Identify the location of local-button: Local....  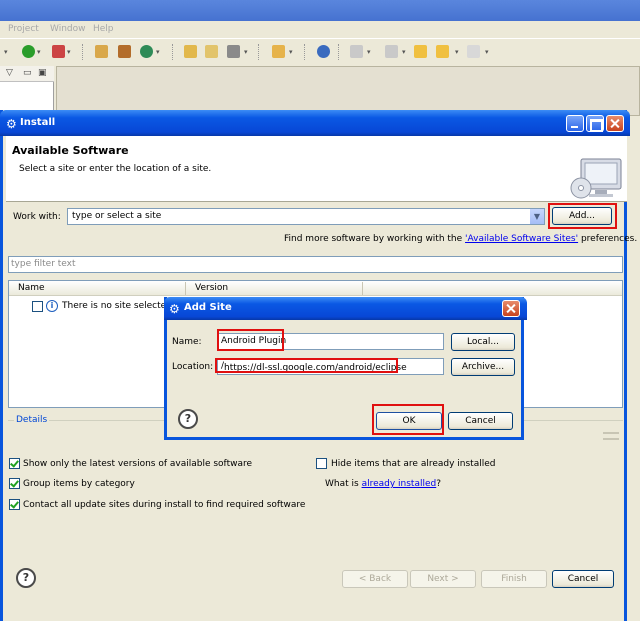
(483, 342).